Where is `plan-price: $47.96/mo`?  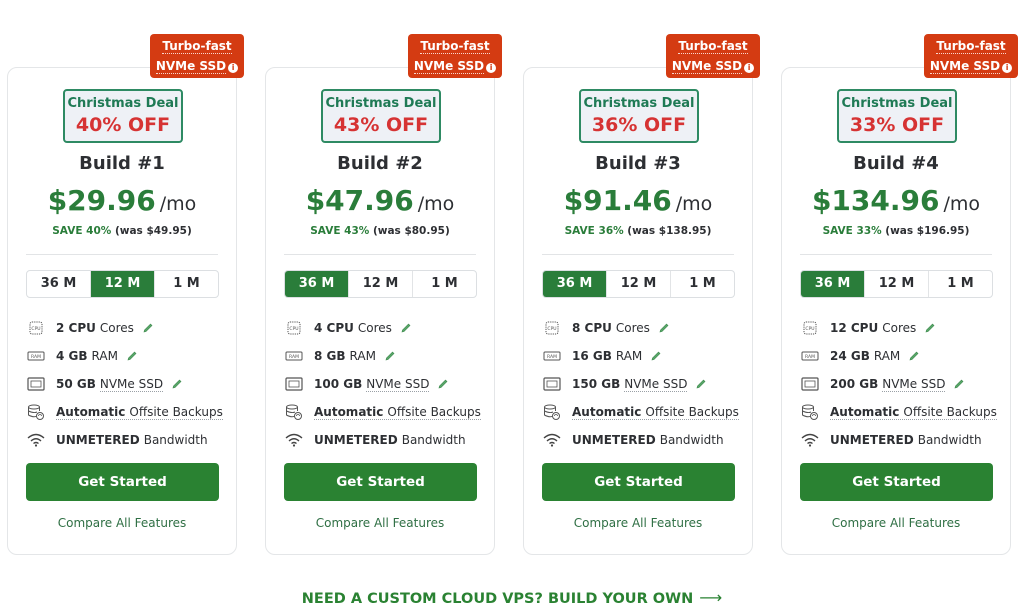
plan-price: $47.96/mo is located at coordinates (380, 200).